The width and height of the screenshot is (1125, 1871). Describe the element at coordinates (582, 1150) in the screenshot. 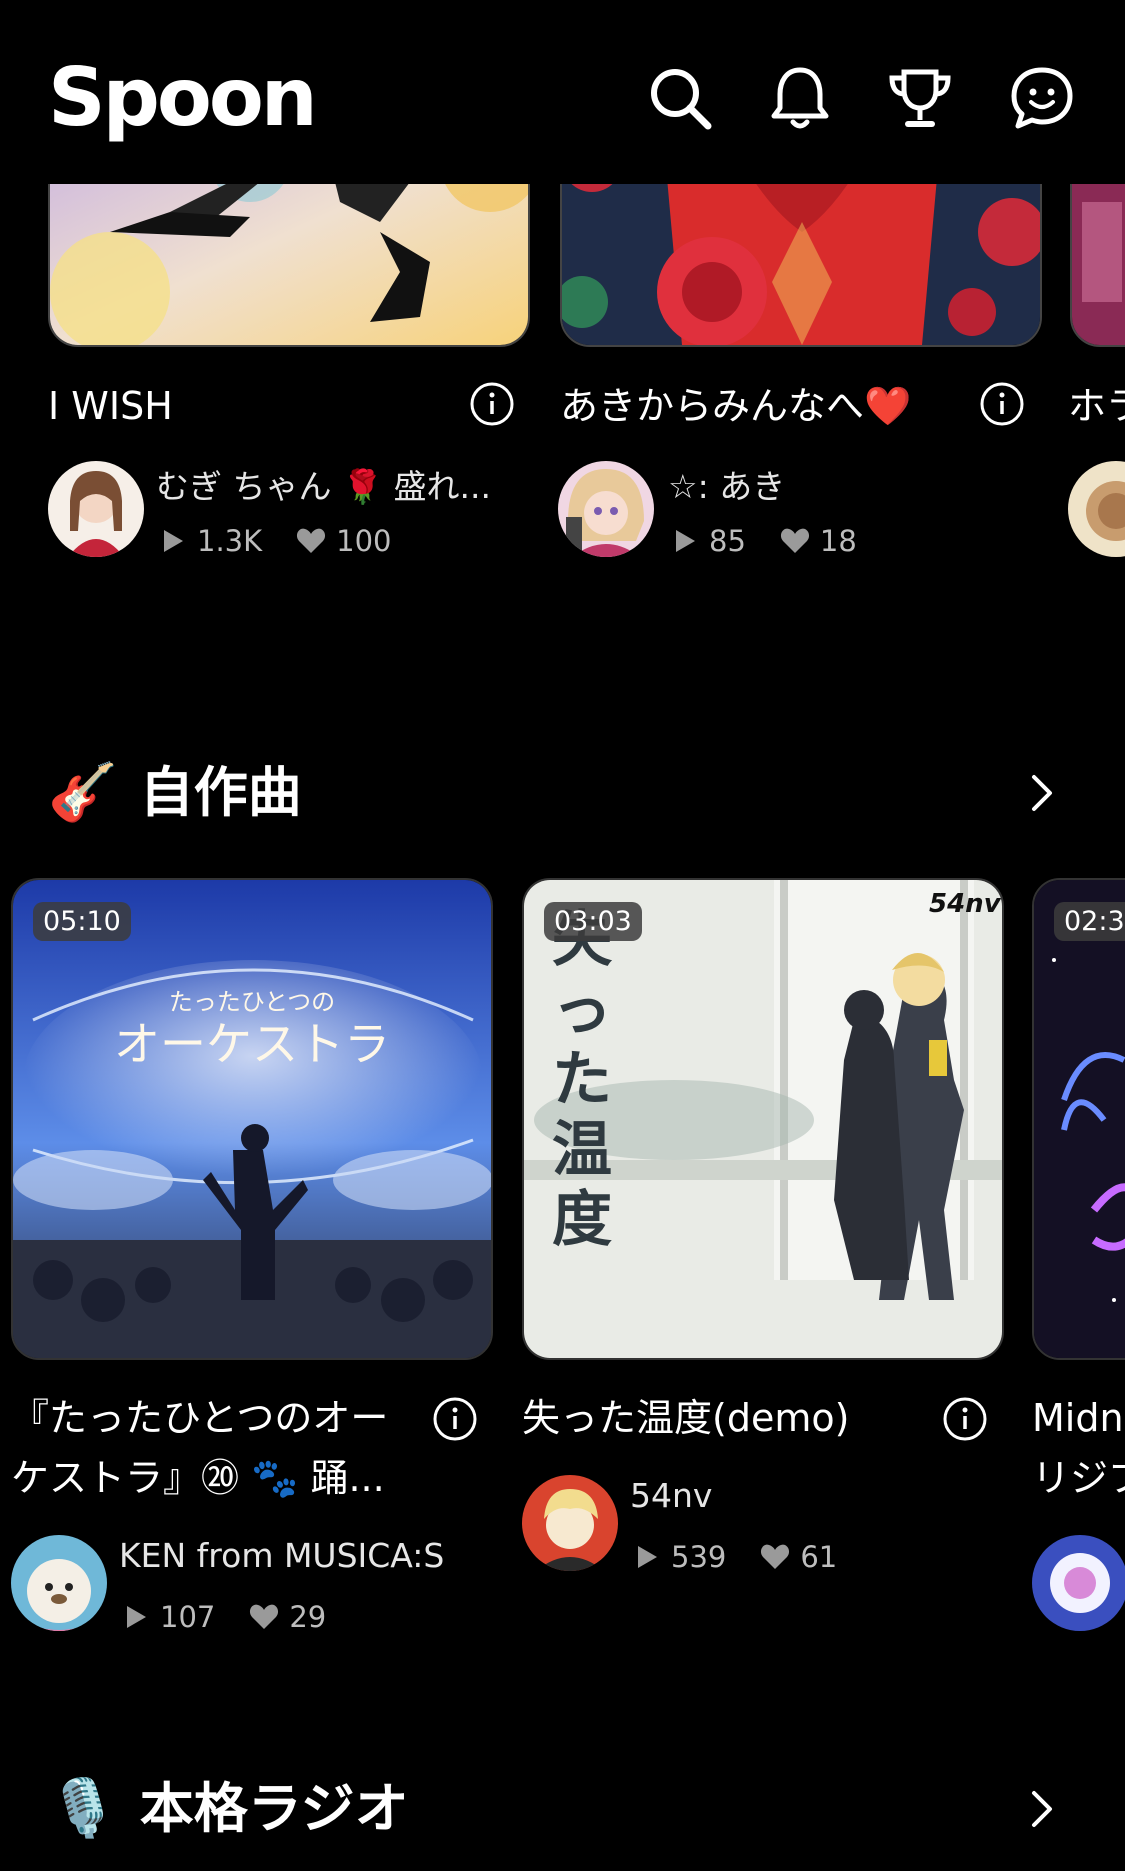

I see `artwork-text: 温` at that location.